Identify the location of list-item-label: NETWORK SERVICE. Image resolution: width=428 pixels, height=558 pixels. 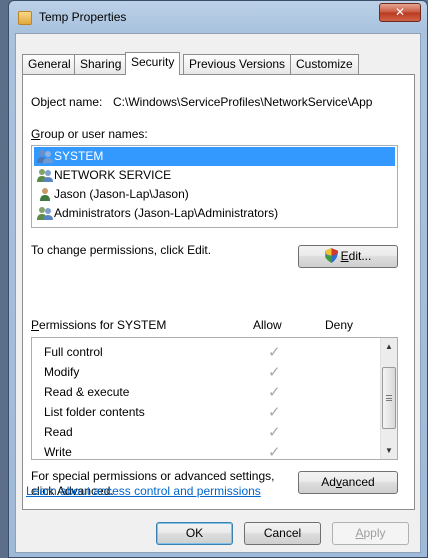
(113, 175).